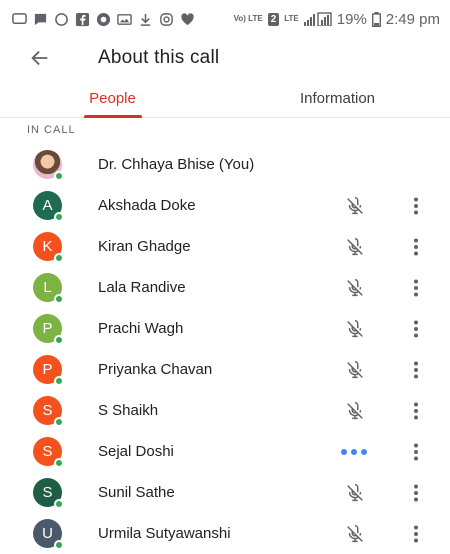 The width and height of the screenshot is (450, 554). What do you see at coordinates (337, 98) in the screenshot?
I see `tab-information: Information` at bounding box center [337, 98].